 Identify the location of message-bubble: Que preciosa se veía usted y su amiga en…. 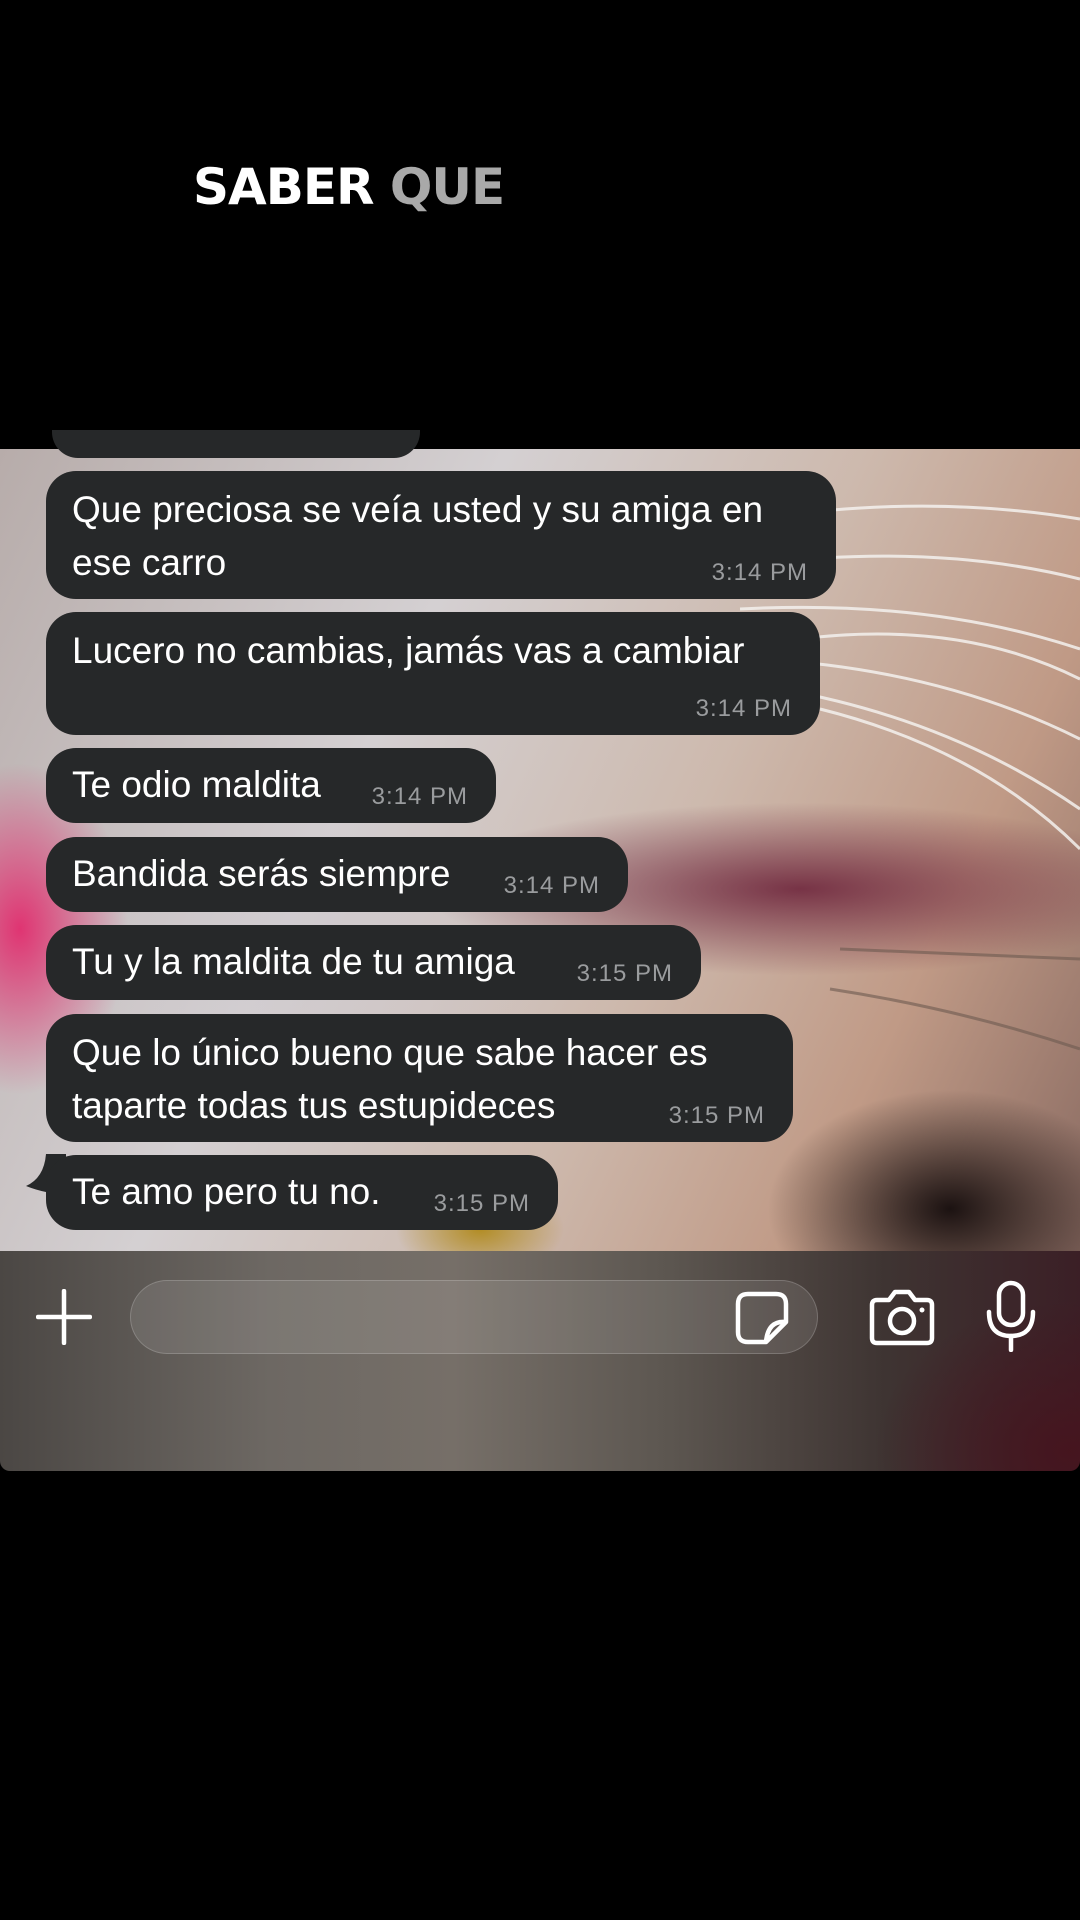
(441, 535).